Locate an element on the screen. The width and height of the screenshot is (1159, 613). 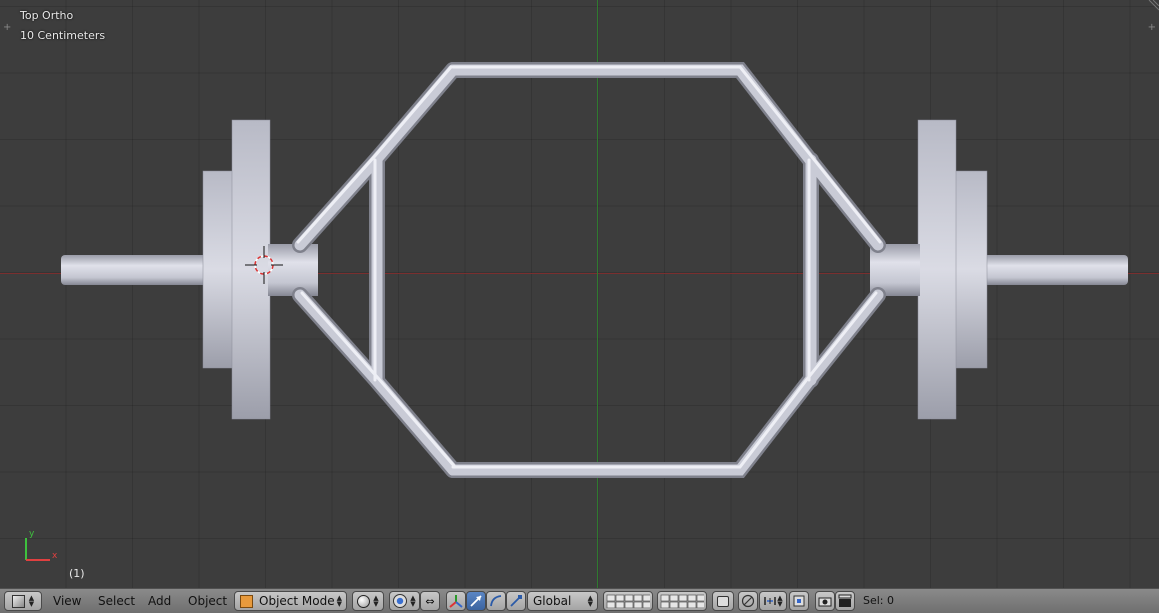
region-expand-right-icon: + is located at coordinates (1152, 27).